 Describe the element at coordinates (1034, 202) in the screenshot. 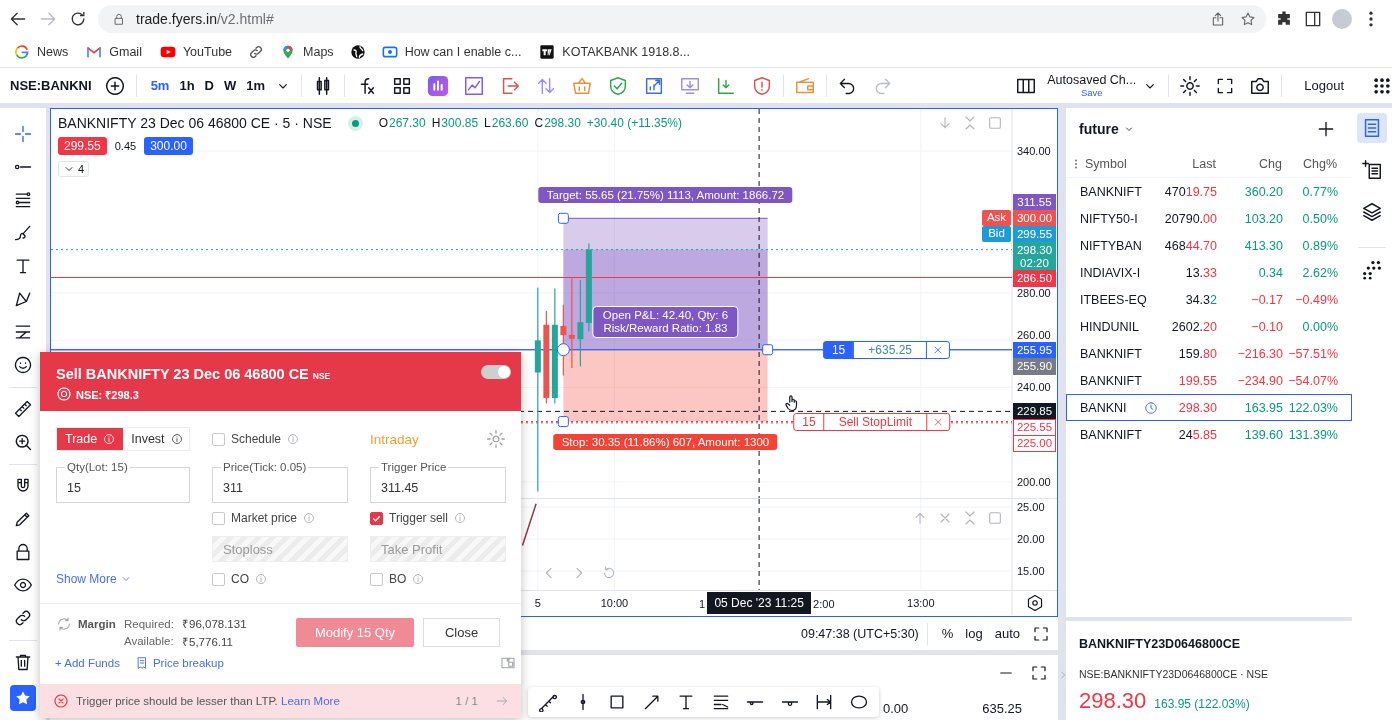

I see `price-axis-tag: 311.55` at that location.